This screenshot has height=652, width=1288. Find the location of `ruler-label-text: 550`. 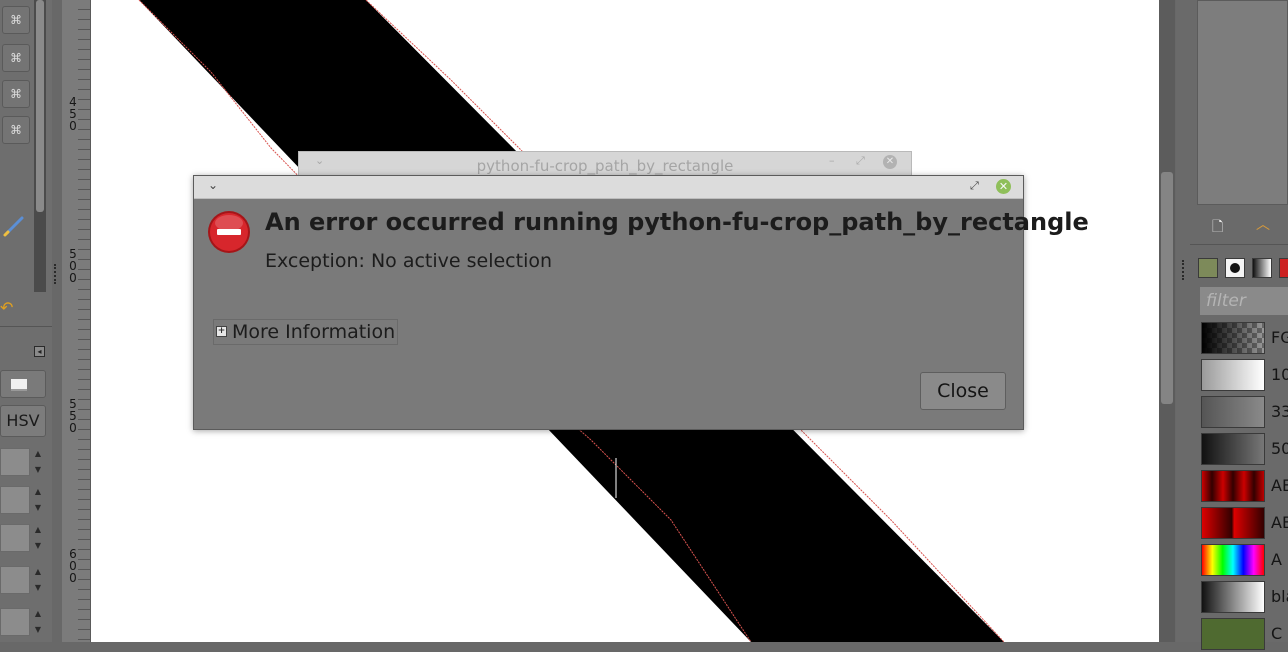

ruler-label-text: 550 is located at coordinates (73, 416).